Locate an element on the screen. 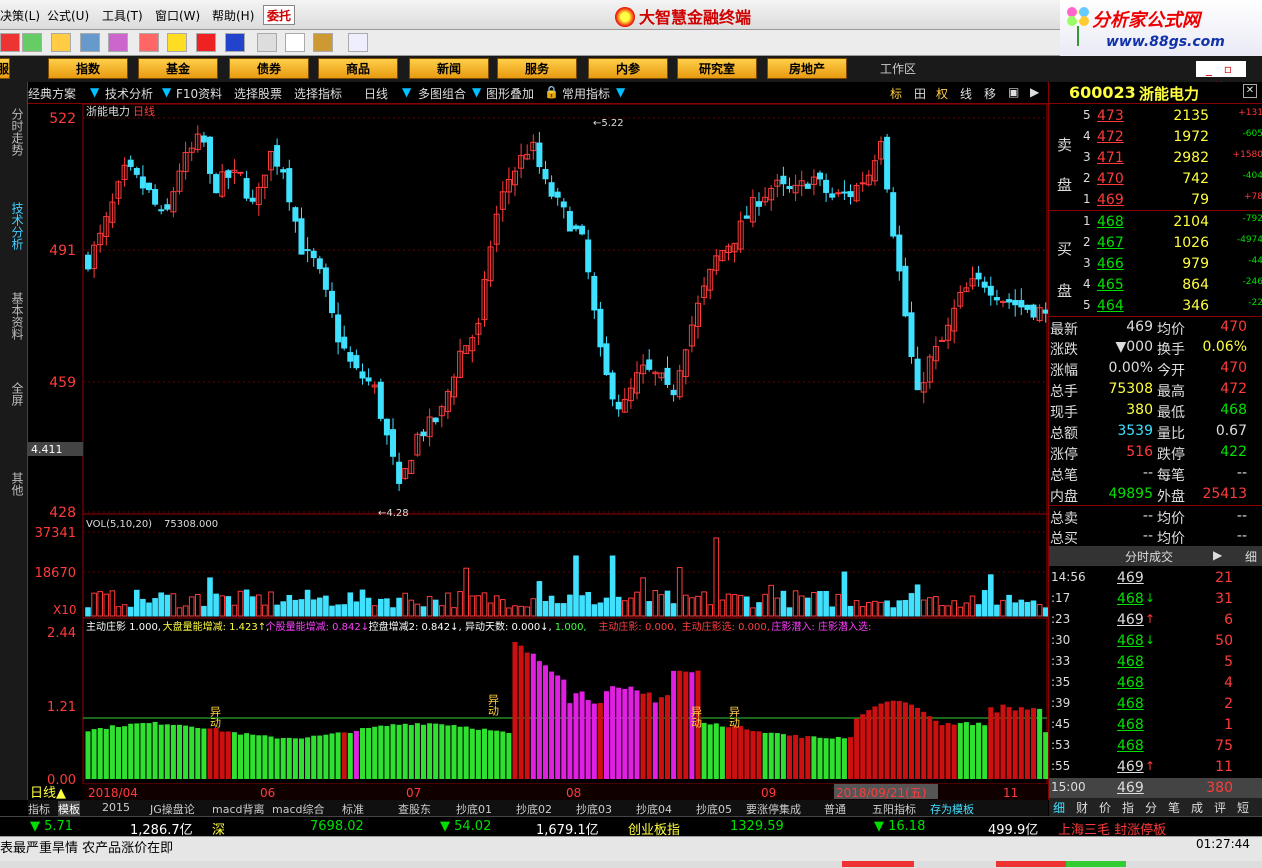  toolbar-help-icon is located at coordinates (358, 42).